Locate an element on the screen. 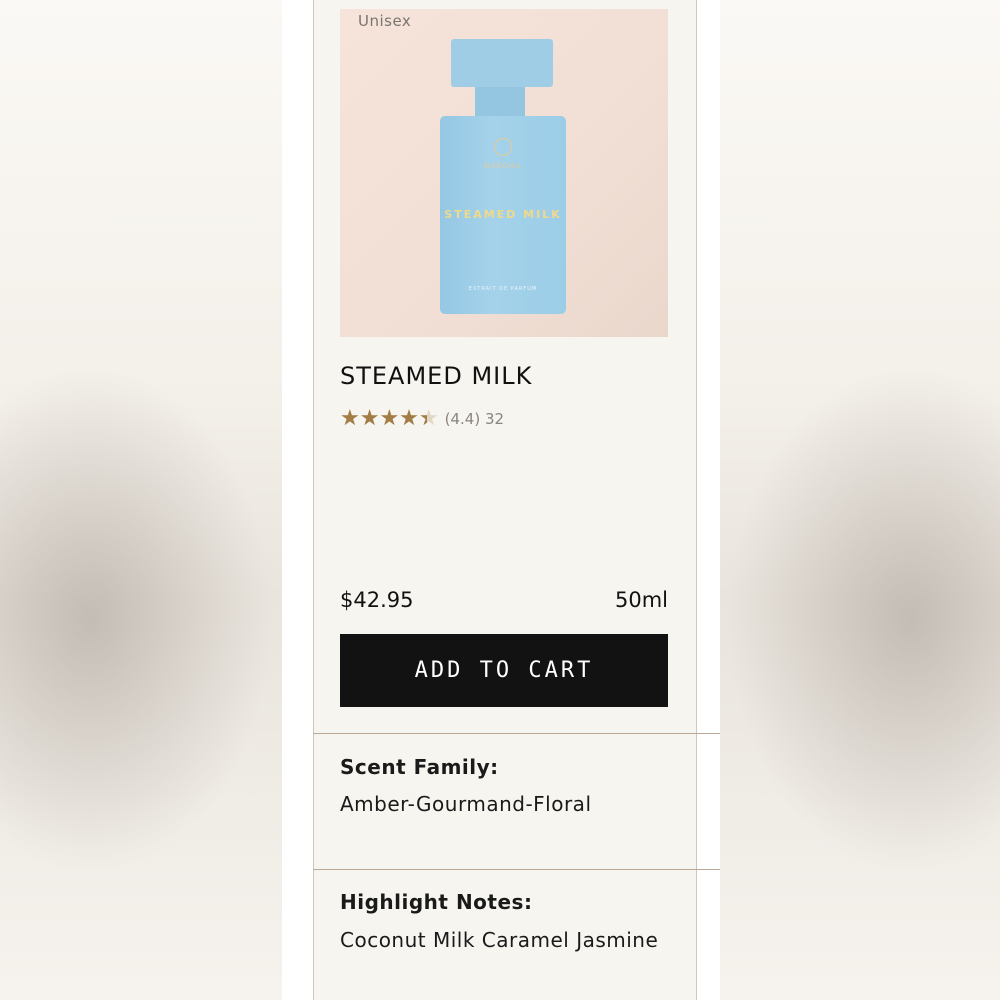 The height and width of the screenshot is (1000, 1000). bottle-body: DAKCHA STEAMED MILK EXTRAIT DE PARFUM is located at coordinates (503, 215).